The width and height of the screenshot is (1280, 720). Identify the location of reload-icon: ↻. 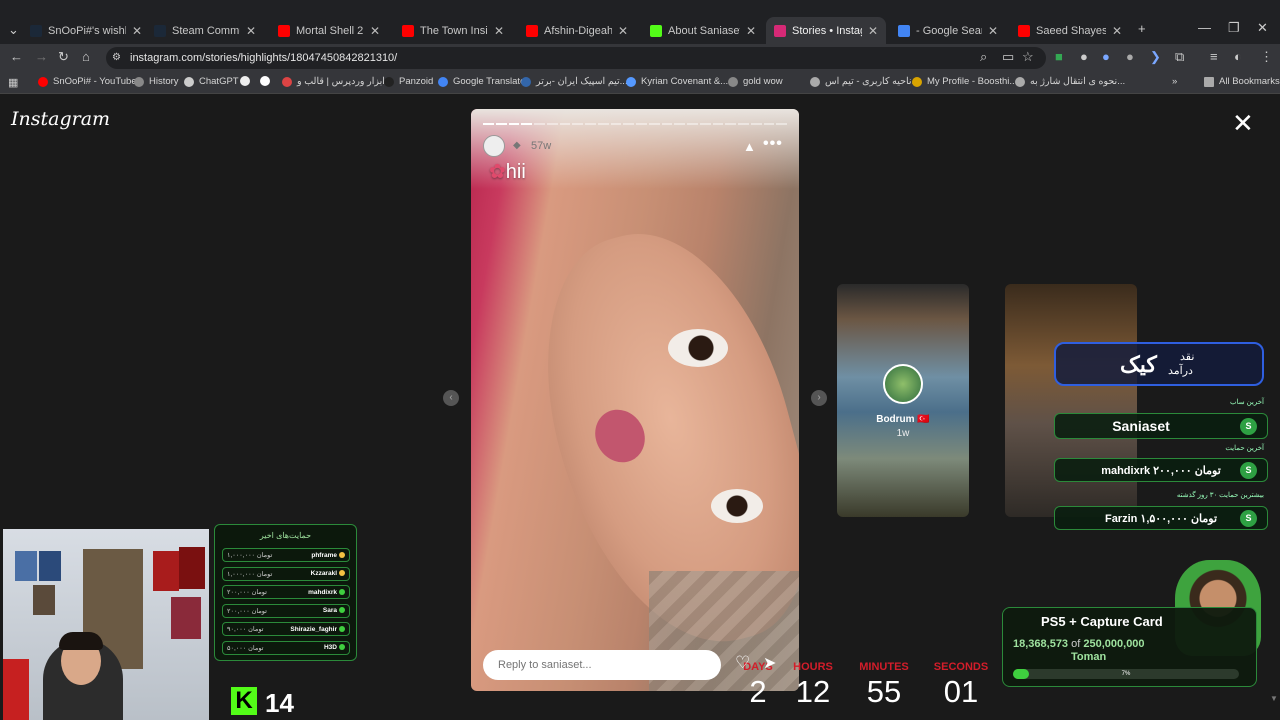
(63, 57).